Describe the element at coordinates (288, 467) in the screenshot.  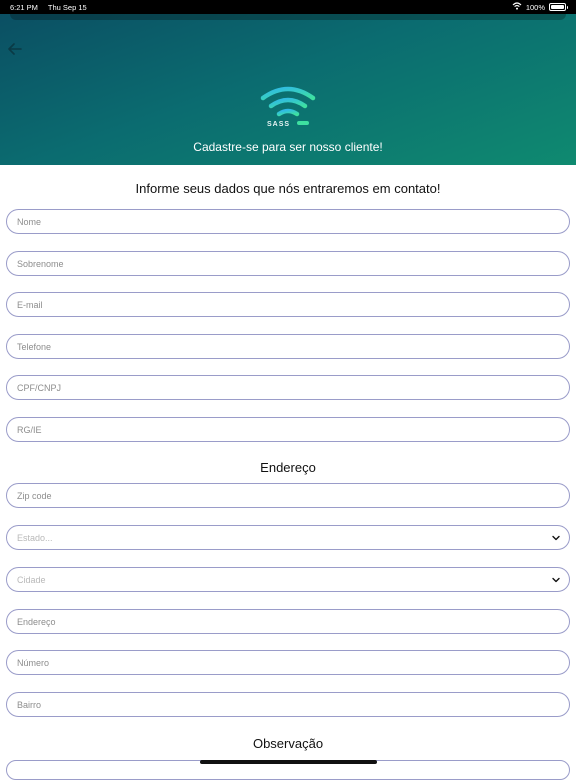
I see `address-section-title: Endereço` at that location.